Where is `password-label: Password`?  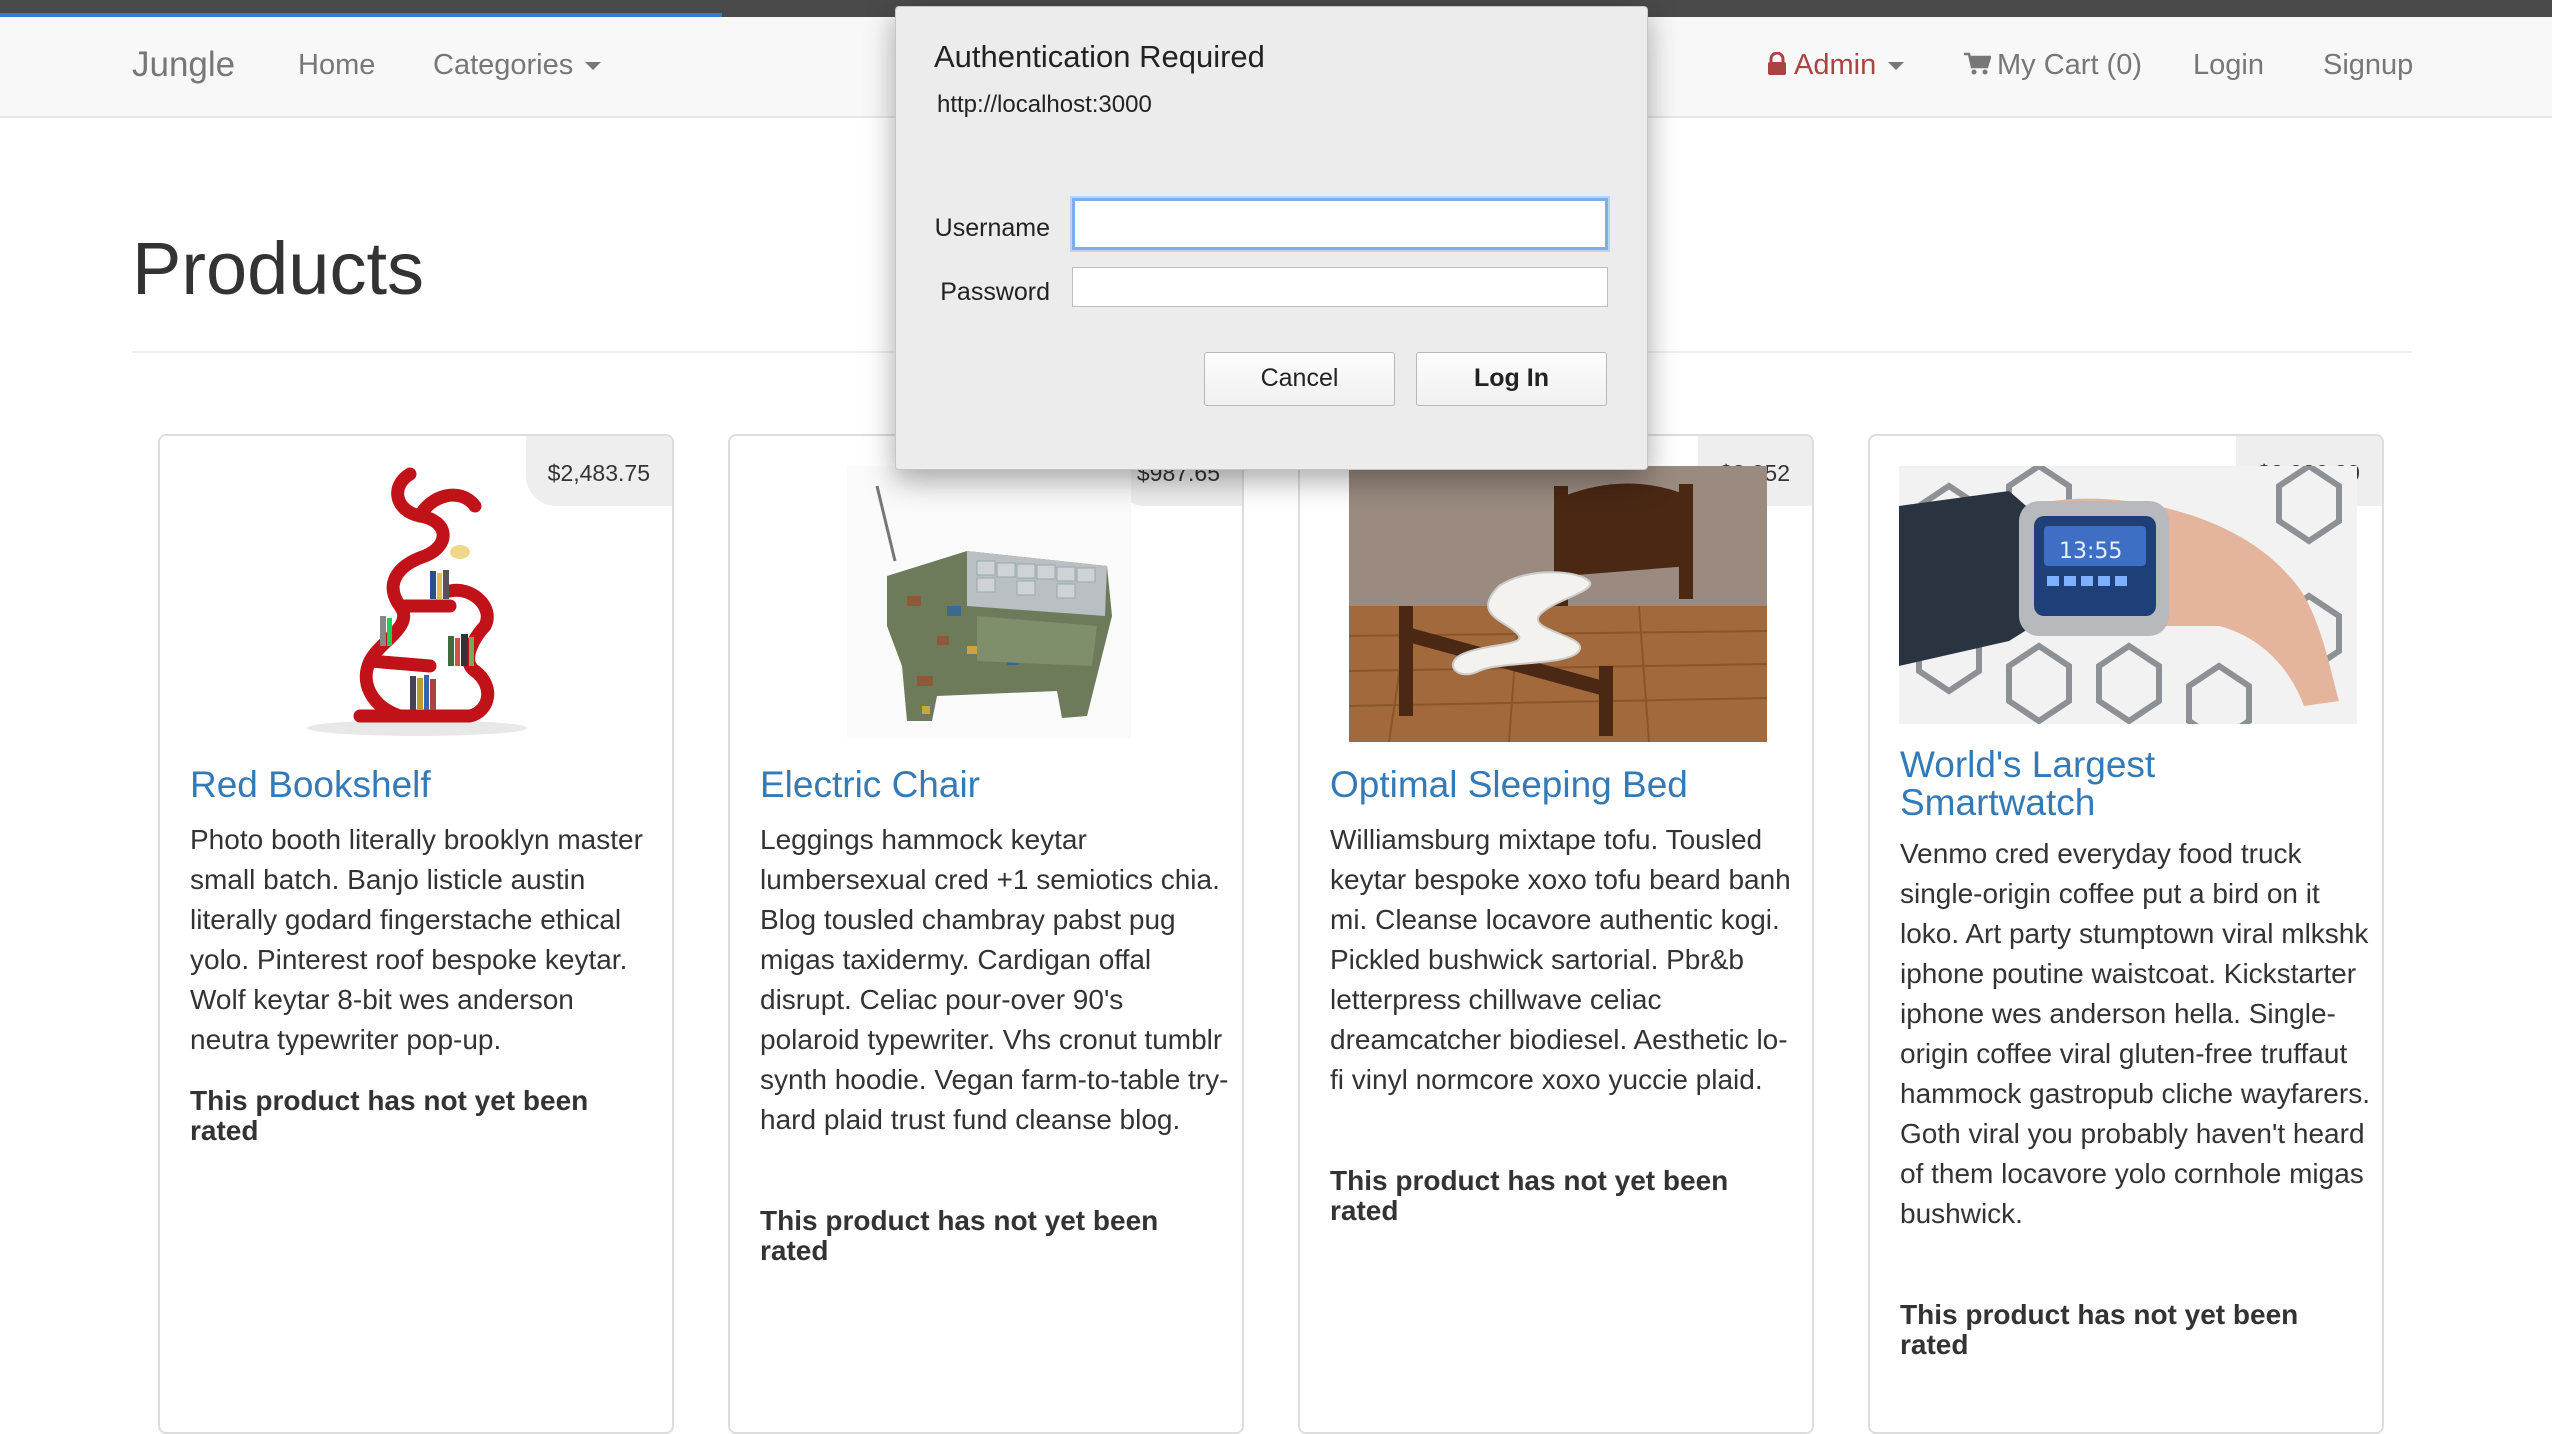 password-label: Password is located at coordinates (995, 292).